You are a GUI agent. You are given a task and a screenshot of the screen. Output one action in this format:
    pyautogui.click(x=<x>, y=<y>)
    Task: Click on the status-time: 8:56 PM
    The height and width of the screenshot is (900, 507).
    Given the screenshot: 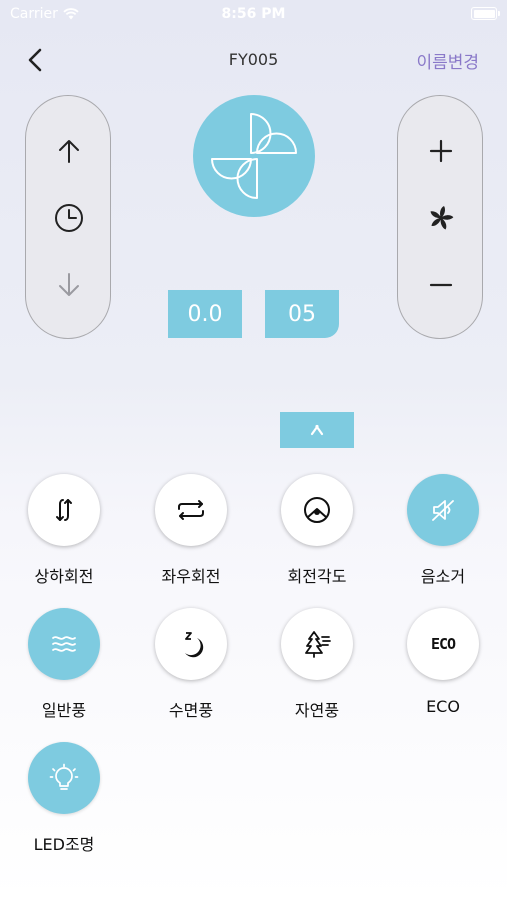 What is the action you would take?
    pyautogui.click(x=253, y=14)
    